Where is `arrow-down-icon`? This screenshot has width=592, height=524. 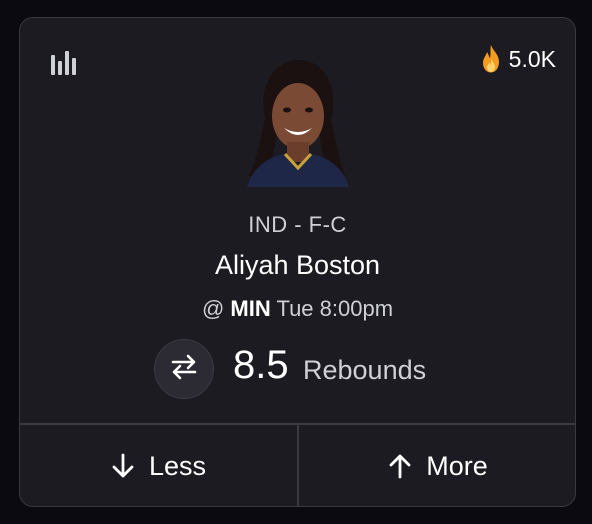
arrow-down-icon is located at coordinates (123, 466).